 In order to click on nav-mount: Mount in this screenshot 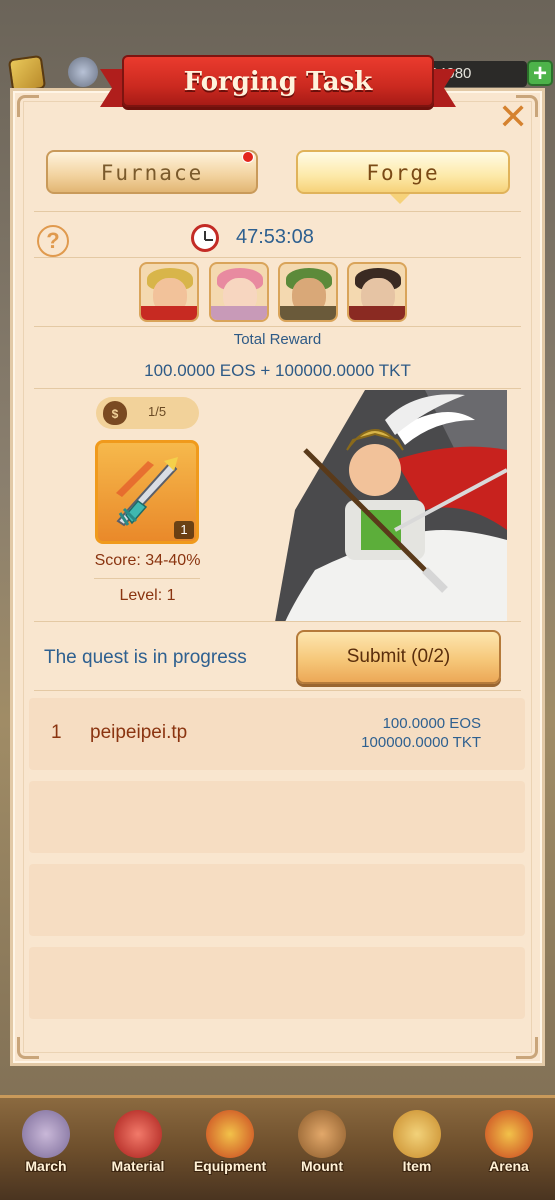, I will do `click(322, 1150)`.